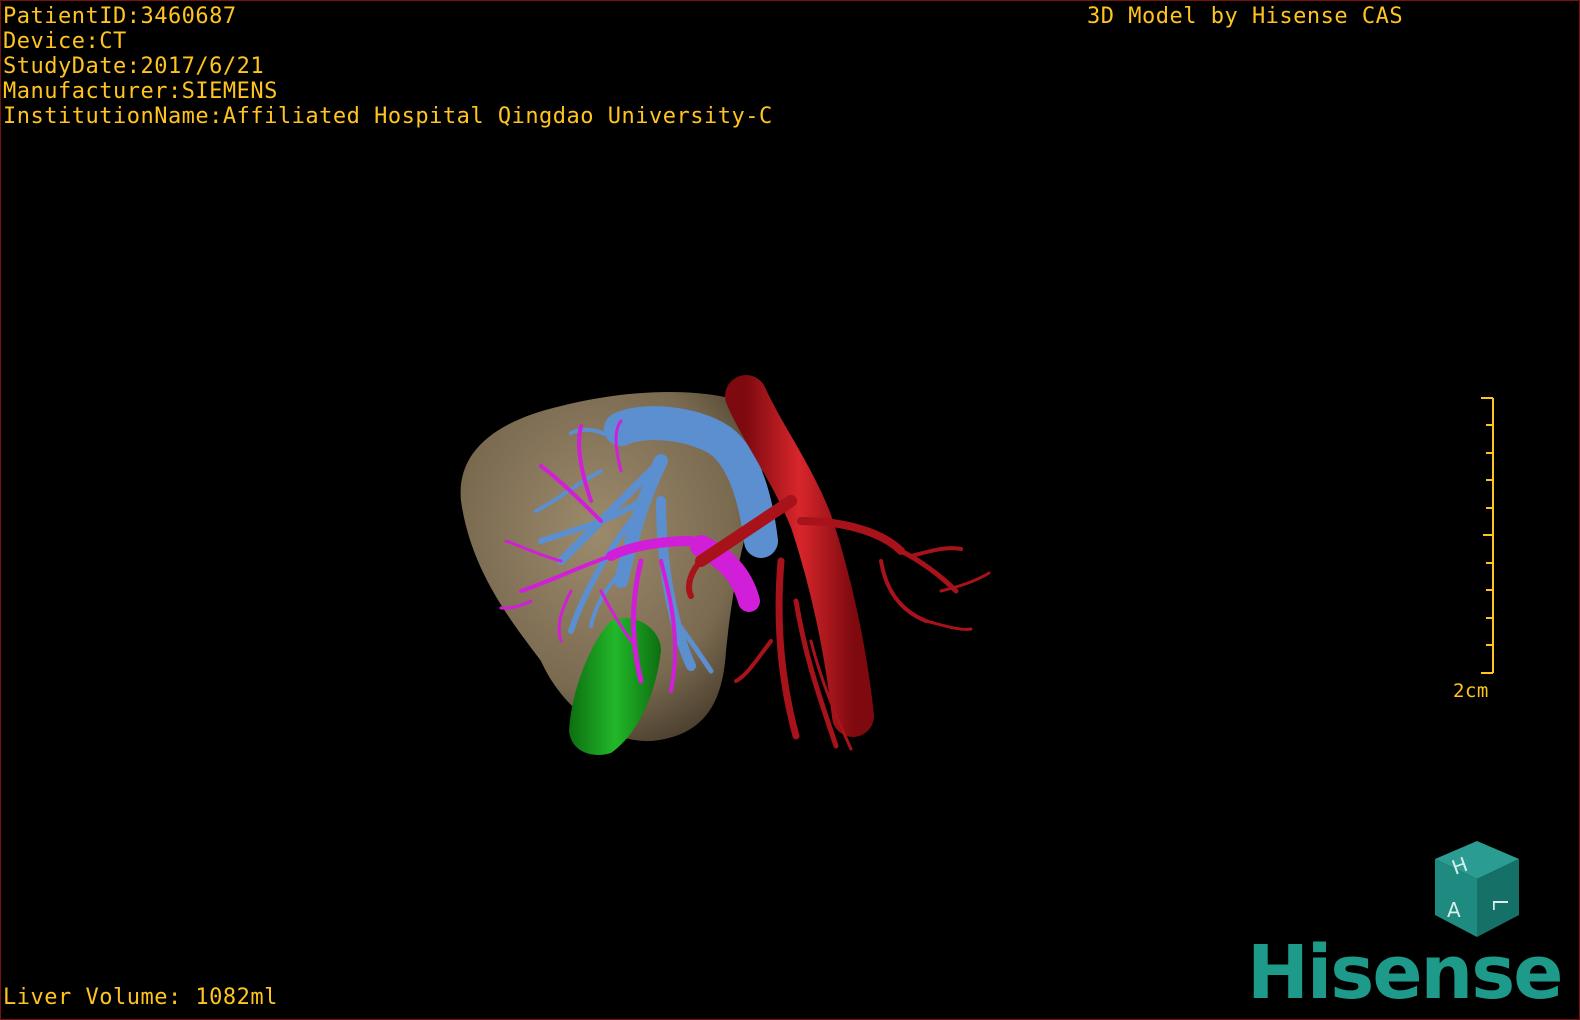  What do you see at coordinates (140, 997) in the screenshot?
I see `liver-volume-readout: Liver Volume: 1082ml` at bounding box center [140, 997].